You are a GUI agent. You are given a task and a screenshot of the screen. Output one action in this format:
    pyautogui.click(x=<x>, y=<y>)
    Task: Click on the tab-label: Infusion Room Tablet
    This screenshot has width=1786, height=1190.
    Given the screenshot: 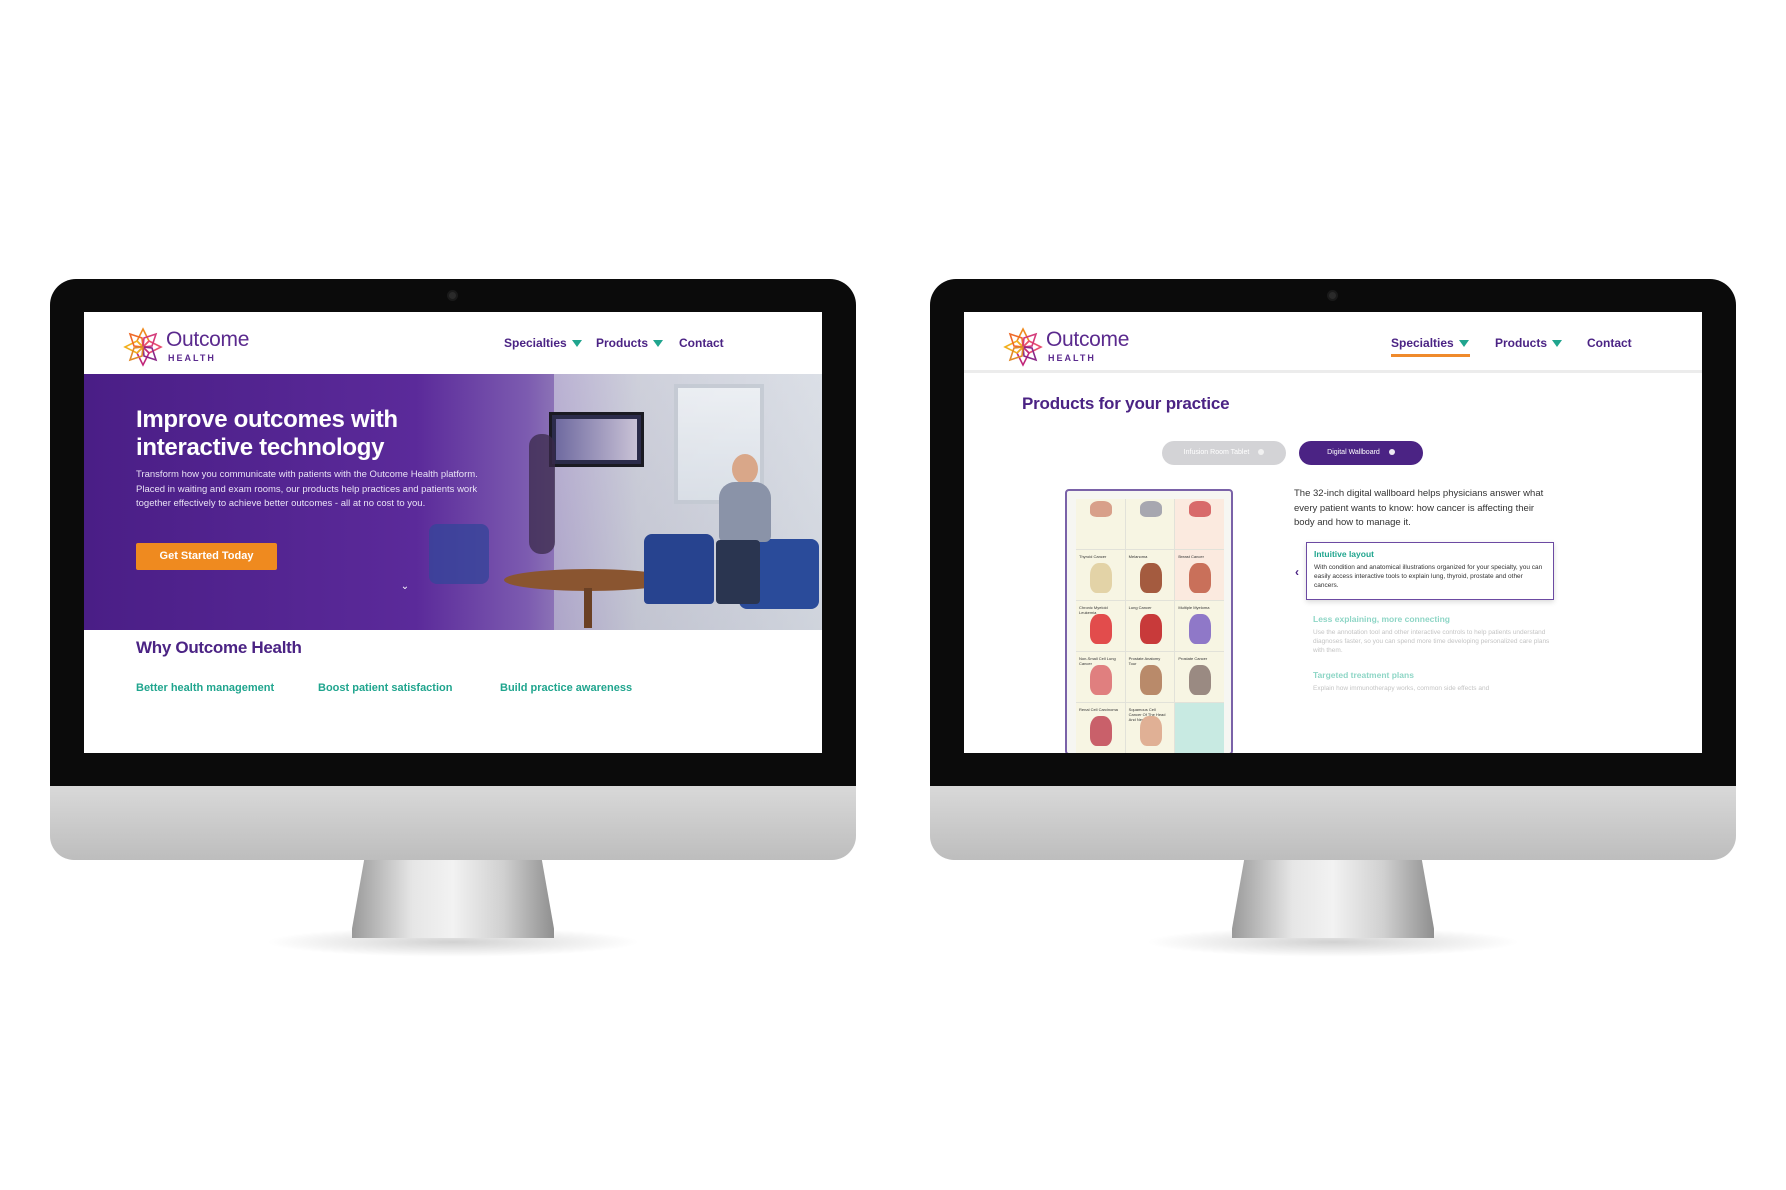 What is the action you would take?
    pyautogui.click(x=1216, y=452)
    